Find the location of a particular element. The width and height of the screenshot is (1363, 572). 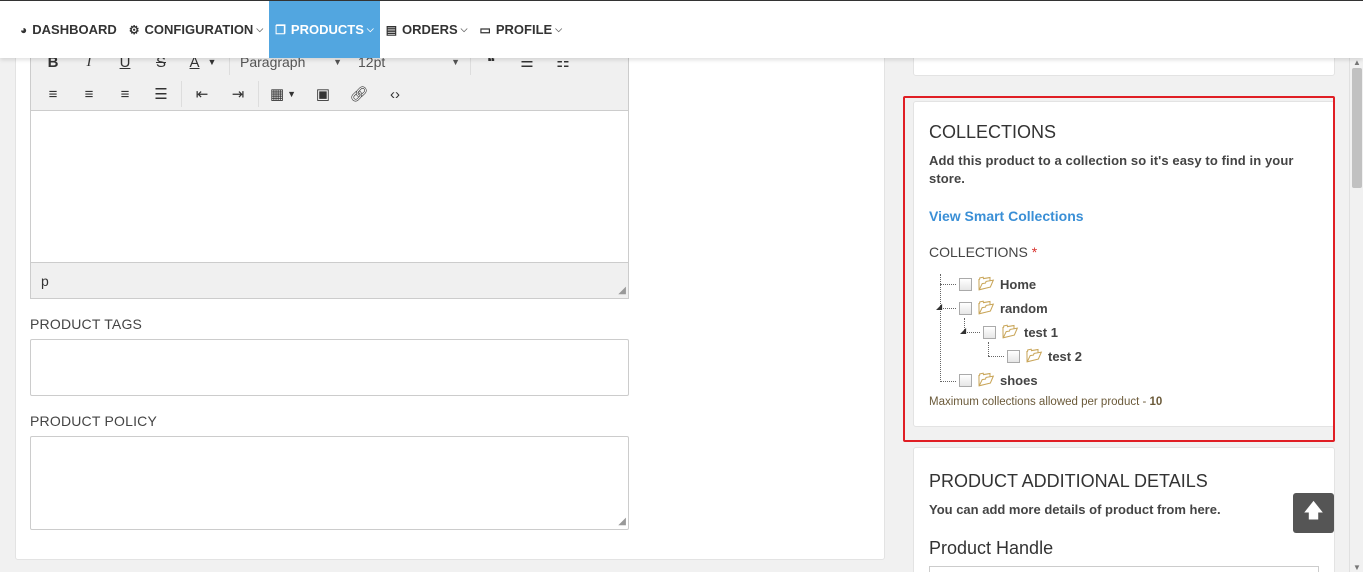

product-tags-label: PRODUCT TAGS is located at coordinates (86, 324).